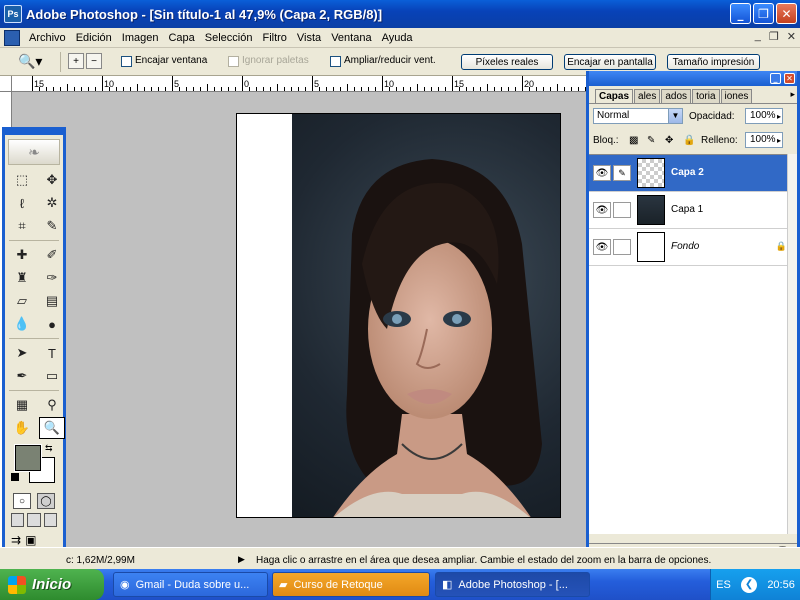 This screenshot has height=600, width=800. Describe the element at coordinates (52, 278) in the screenshot. I see `history-brush-tool-icon: ✑` at that location.